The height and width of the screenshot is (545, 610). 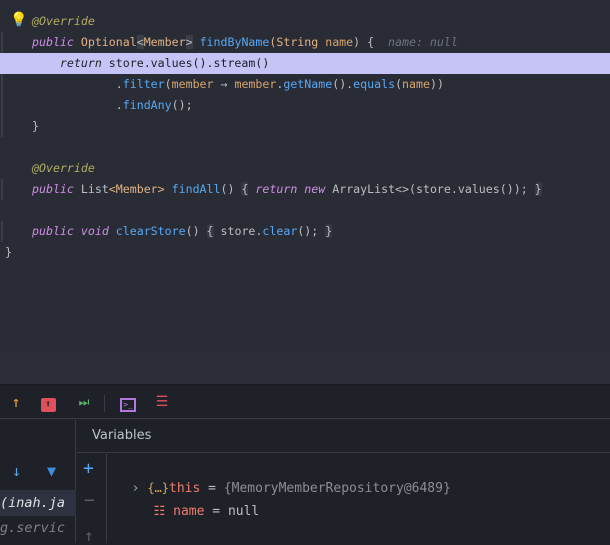 I want to click on console-icon: >_, so click(x=128, y=402).